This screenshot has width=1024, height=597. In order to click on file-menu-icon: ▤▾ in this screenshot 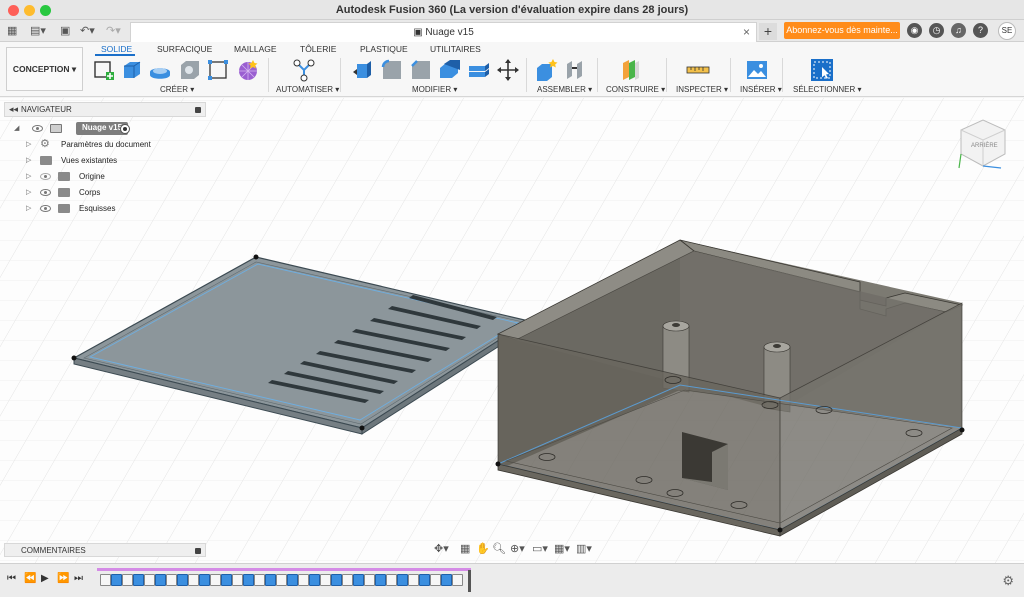, I will do `click(38, 31)`.